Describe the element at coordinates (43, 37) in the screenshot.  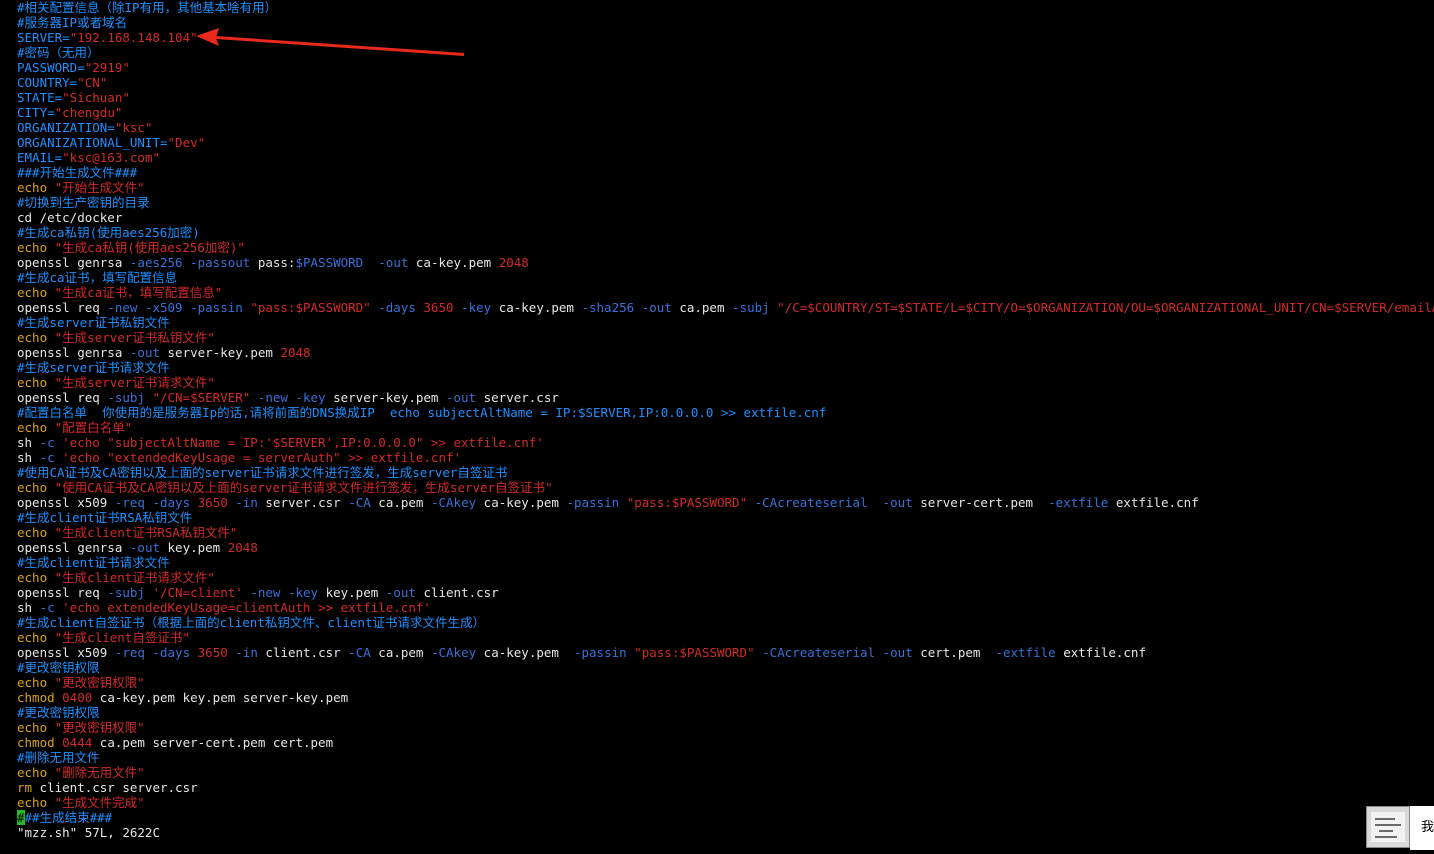
I see `code-token: SERVER=` at that location.